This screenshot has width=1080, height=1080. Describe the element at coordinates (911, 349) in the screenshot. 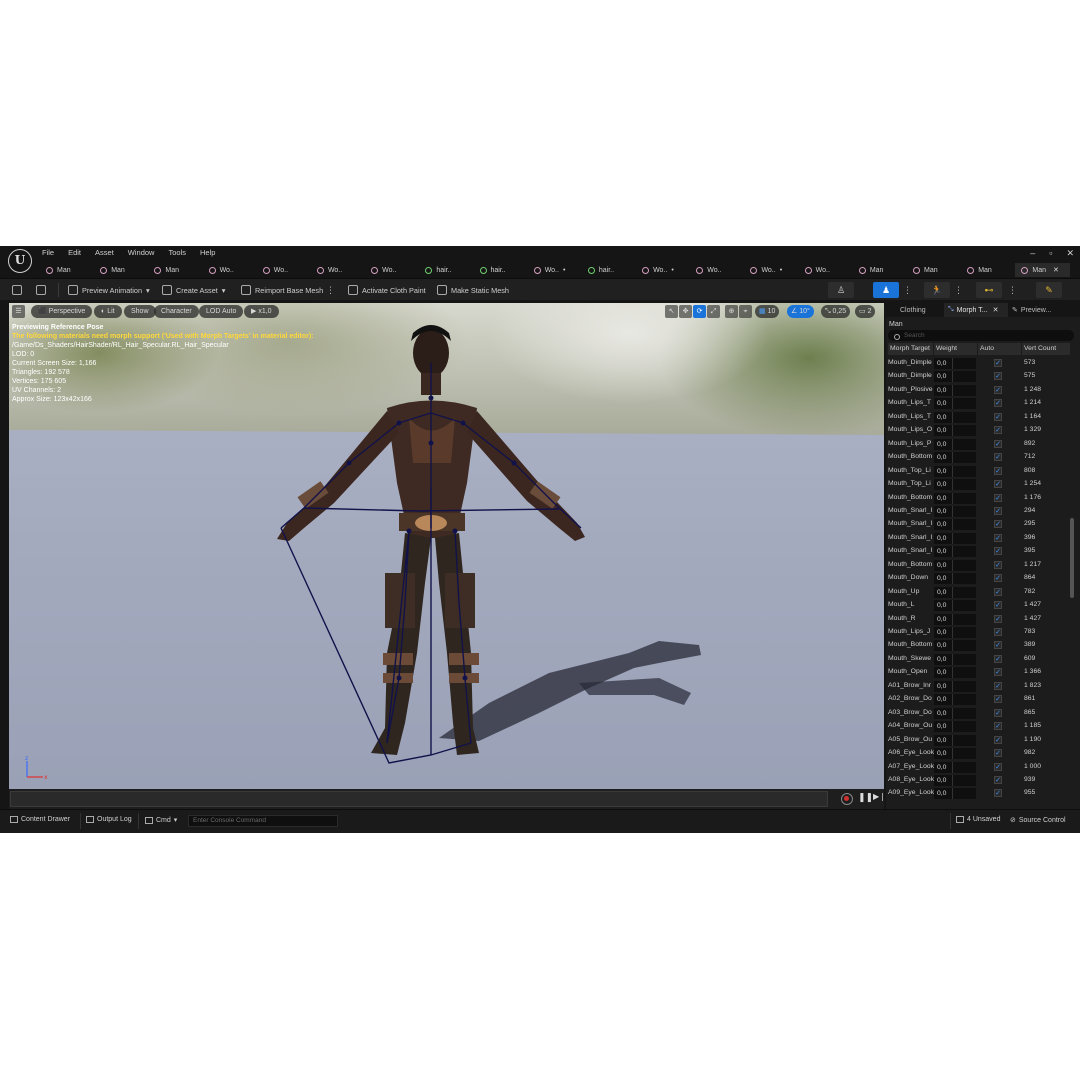

I see `column-morph-target: Morph Target` at that location.